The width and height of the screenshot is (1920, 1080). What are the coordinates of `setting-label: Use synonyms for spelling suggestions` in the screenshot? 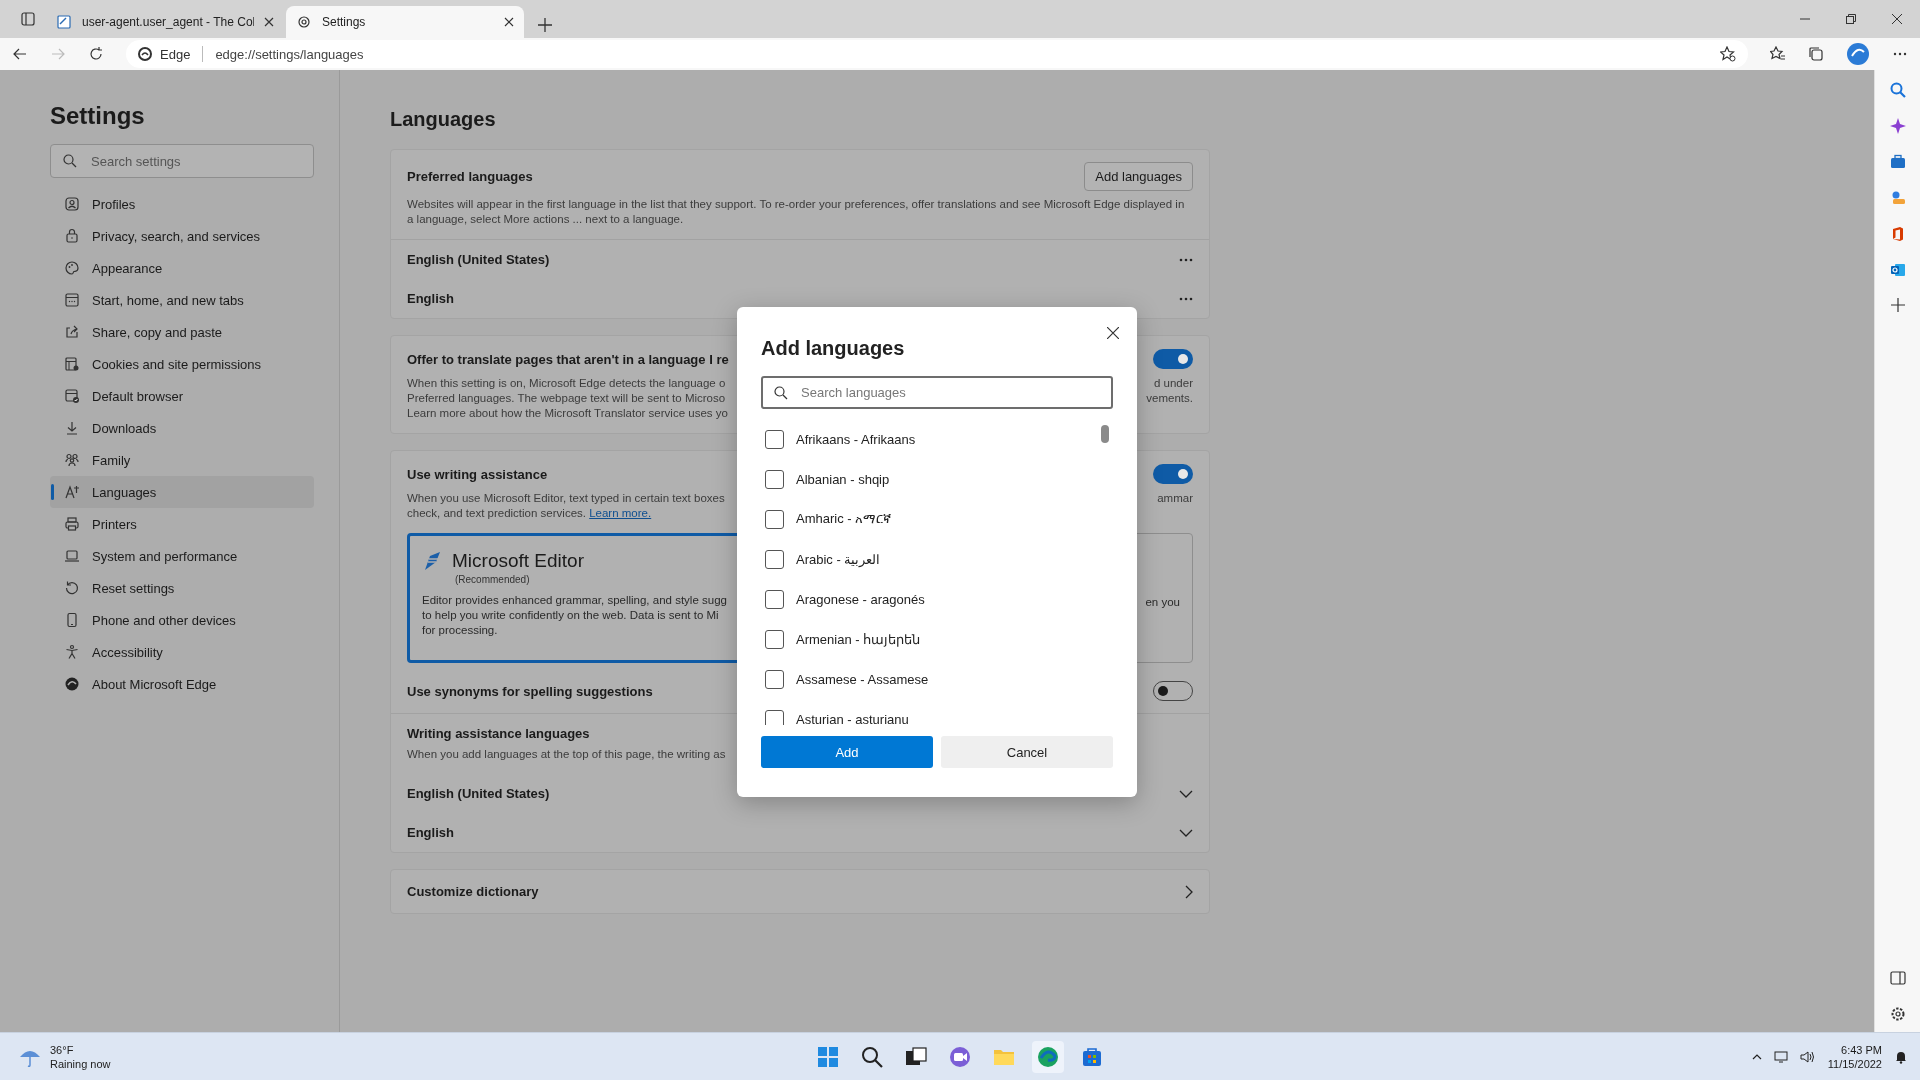 It's located at (530, 691).